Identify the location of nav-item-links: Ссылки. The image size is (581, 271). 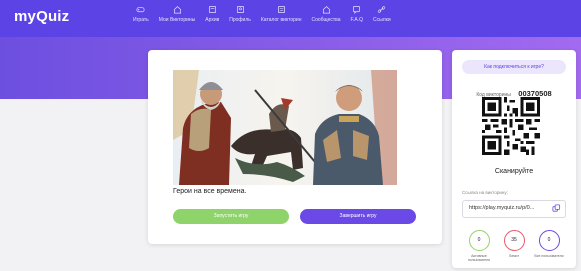
(382, 20).